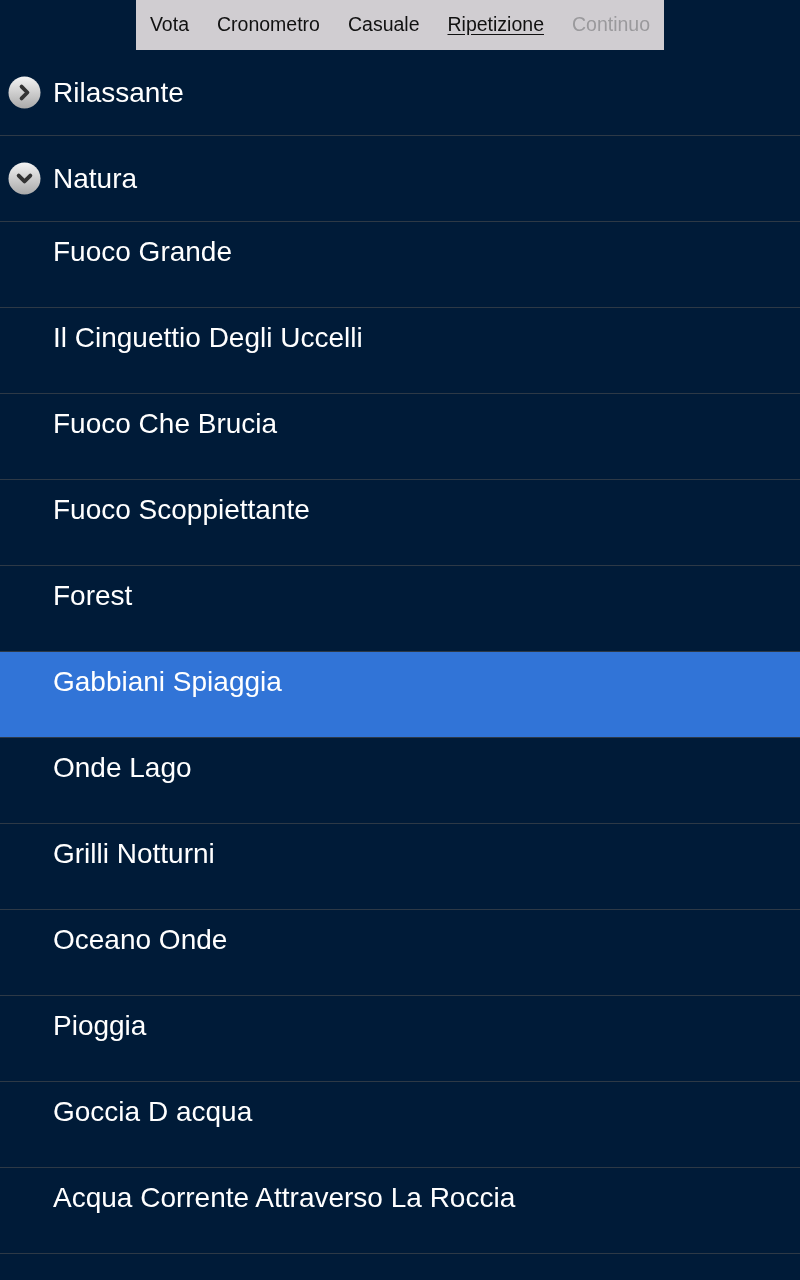 The height and width of the screenshot is (1280, 800). I want to click on menu-item: Cronometro, so click(268, 25).